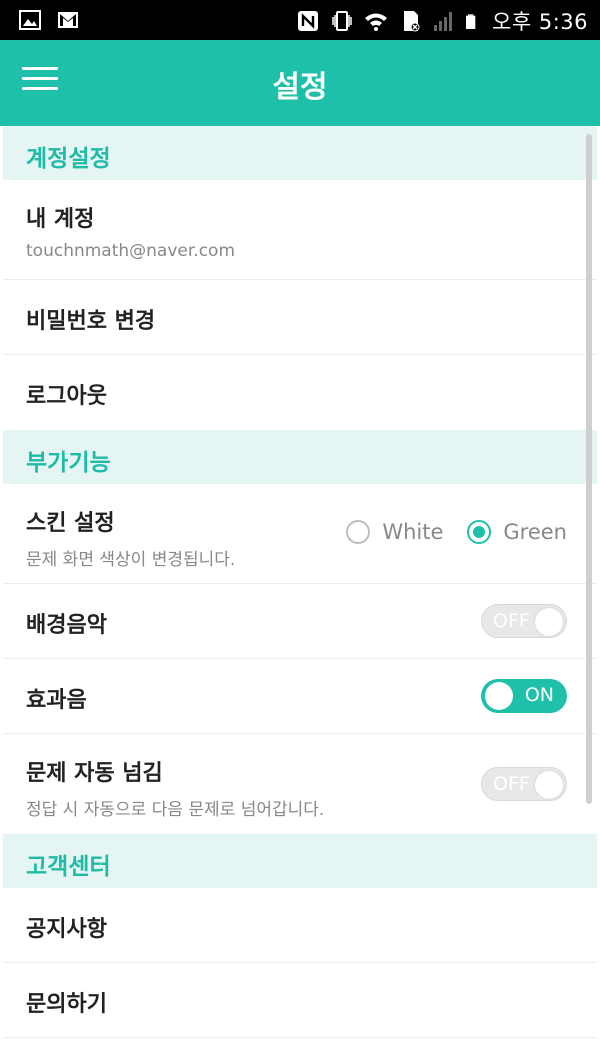 The width and height of the screenshot is (600, 1064). Describe the element at coordinates (131, 251) in the screenshot. I see `my-account-email: touchnmath@naver.com` at that location.